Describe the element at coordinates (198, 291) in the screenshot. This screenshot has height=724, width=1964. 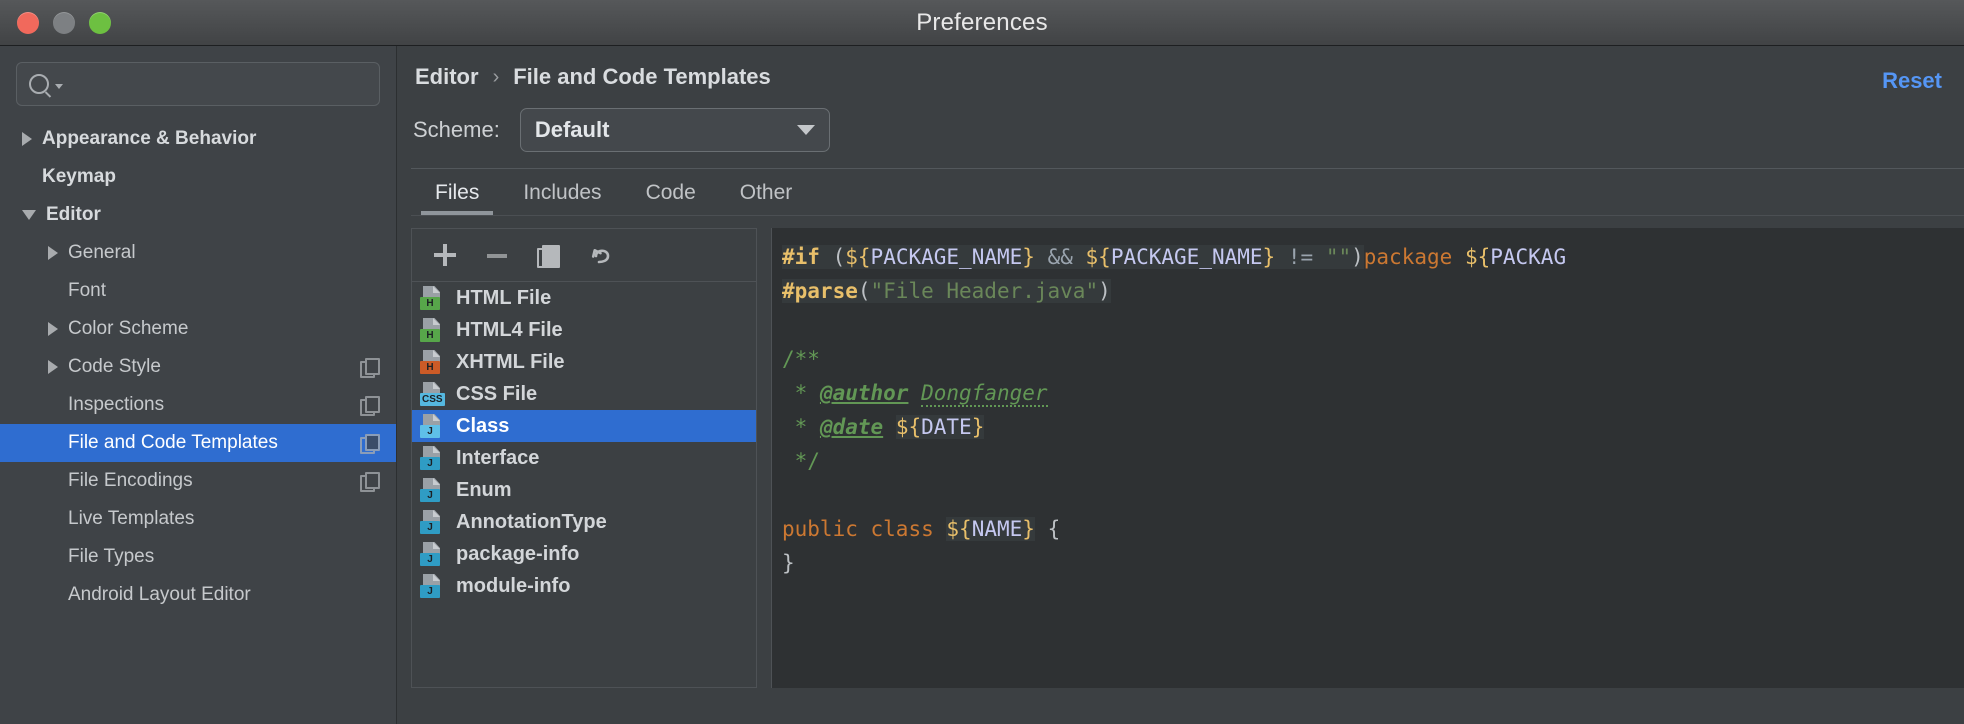
I see `sidebar-item-font: Font` at that location.